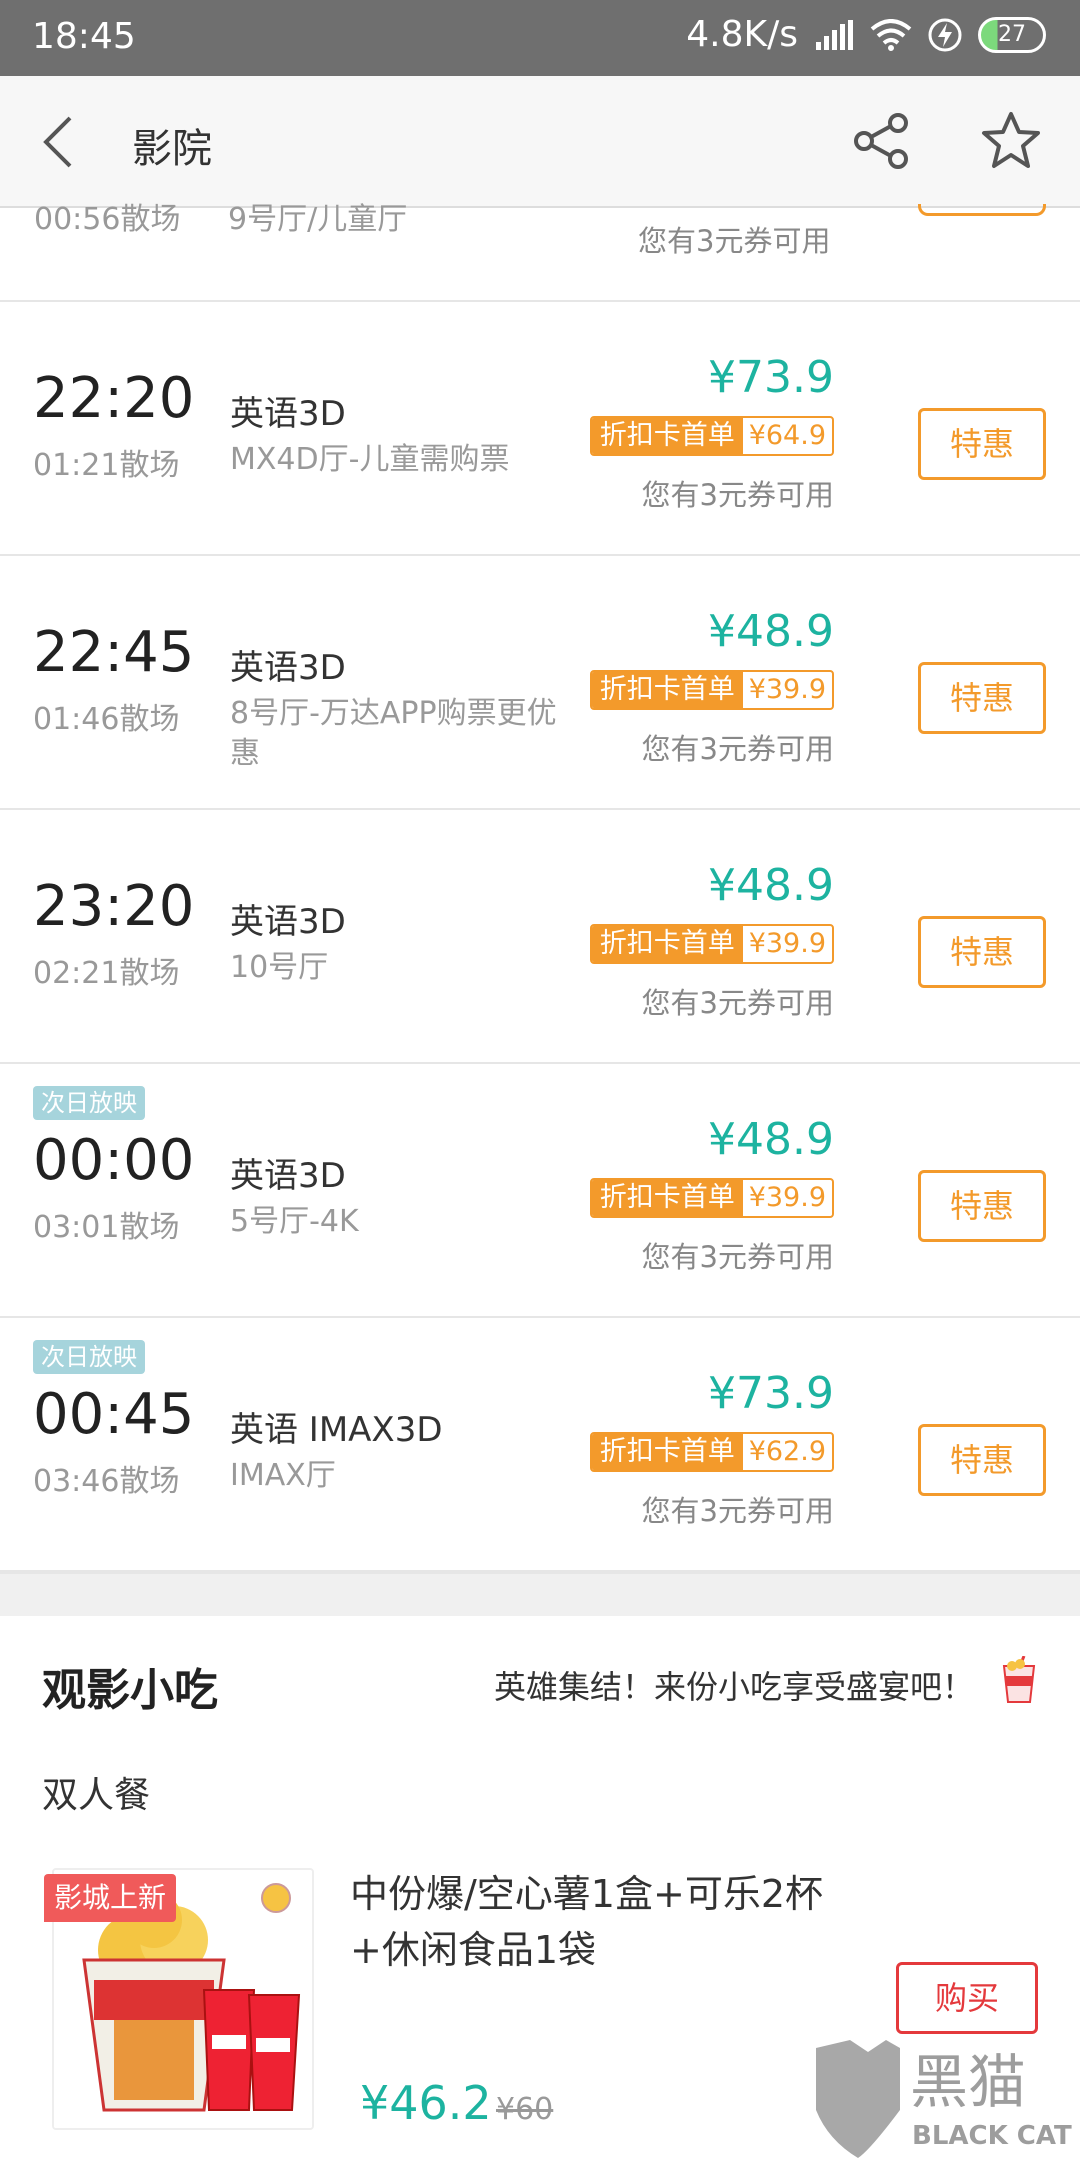 The image size is (1080, 2160). I want to click on discount-card-badge: 折扣卡首单 ¥64.9, so click(711, 436).